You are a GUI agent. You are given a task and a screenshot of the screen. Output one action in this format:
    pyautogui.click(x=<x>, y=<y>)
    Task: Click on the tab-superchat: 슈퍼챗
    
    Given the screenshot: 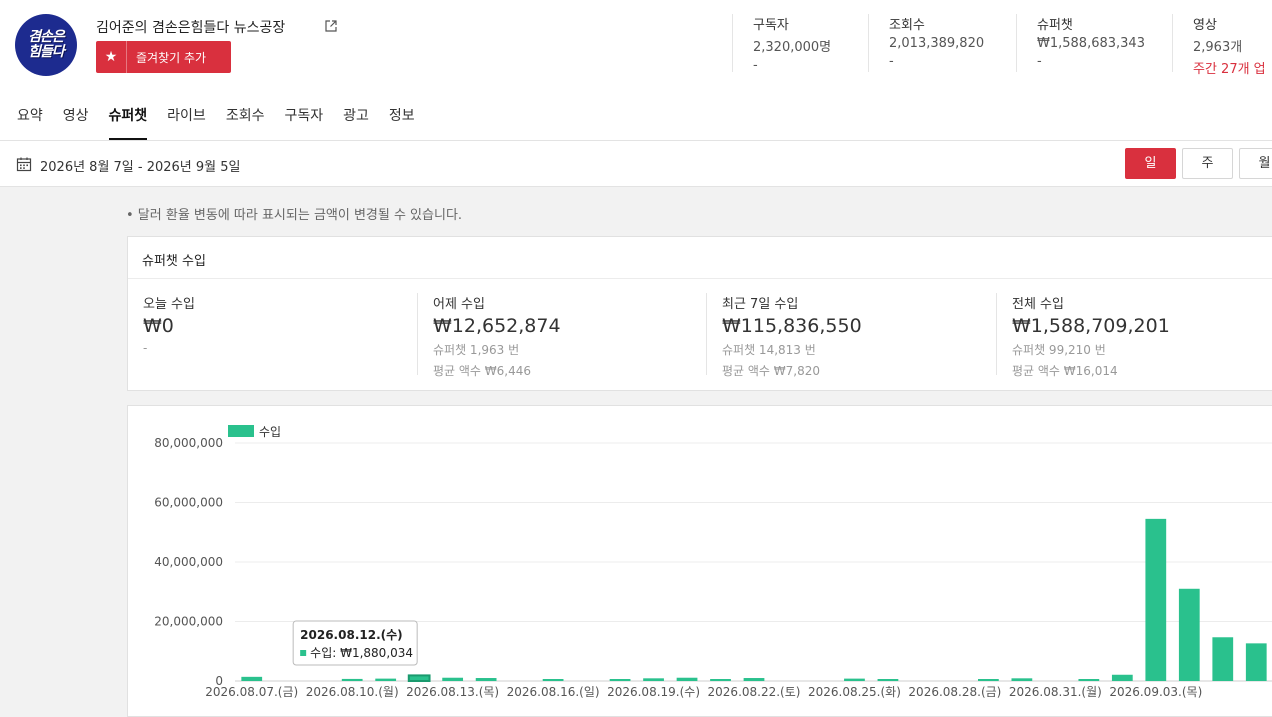 What is the action you would take?
    pyautogui.click(x=128, y=118)
    